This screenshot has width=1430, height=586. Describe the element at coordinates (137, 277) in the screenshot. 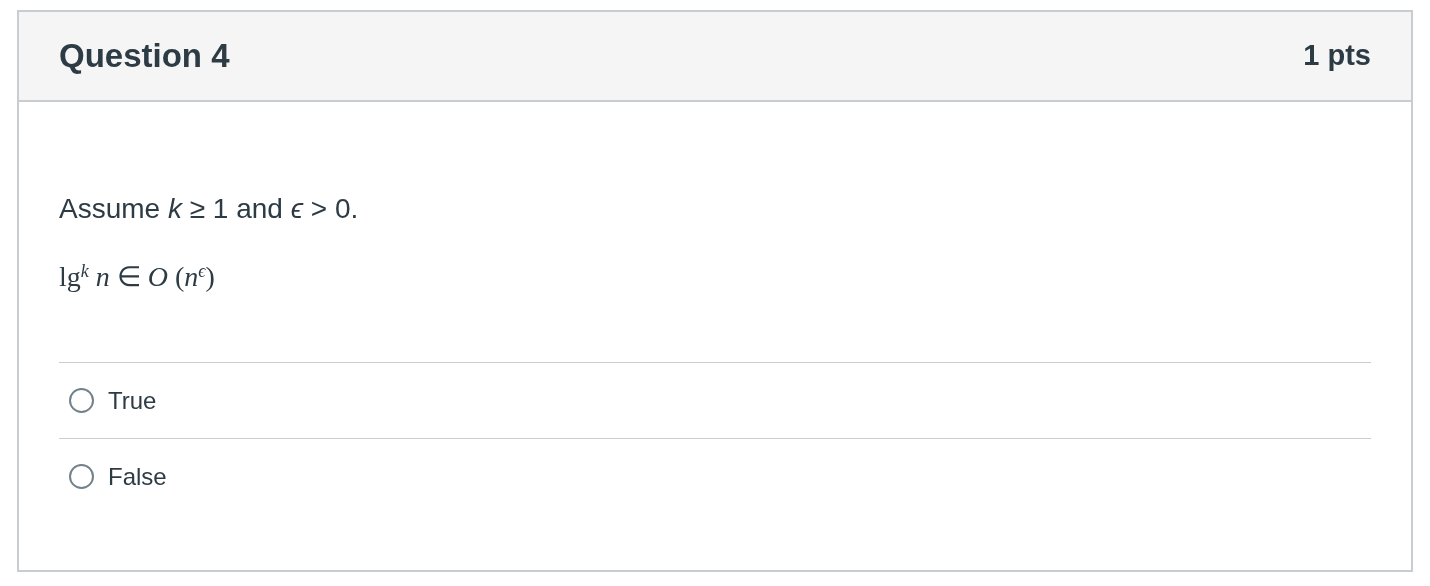

I see `formula-text: lg$^{k}$ n ∈ O (n$^{ϵ}$)` at that location.